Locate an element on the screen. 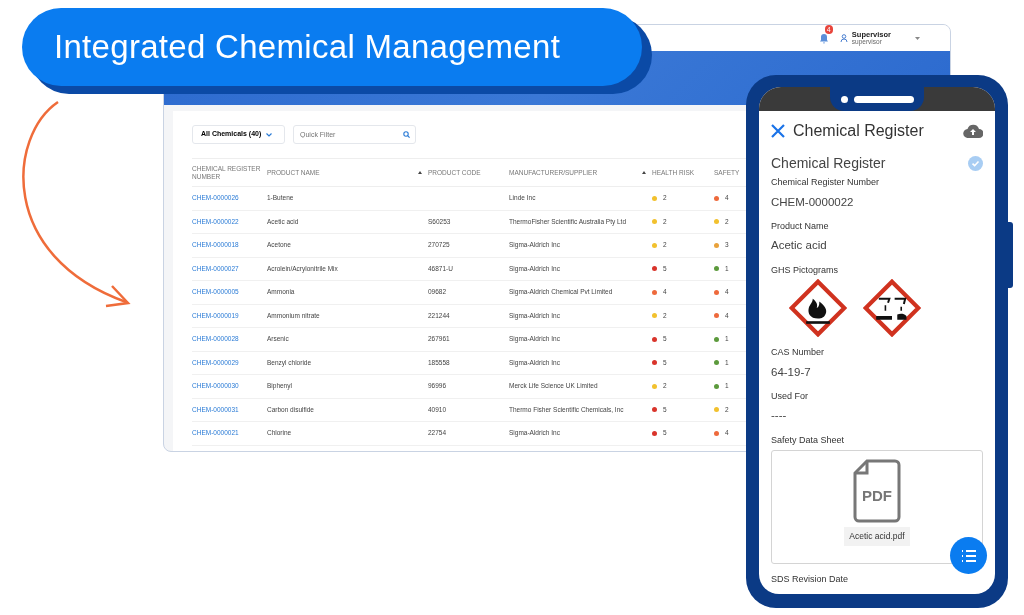  flame-pictogram-icon is located at coordinates (818, 308).